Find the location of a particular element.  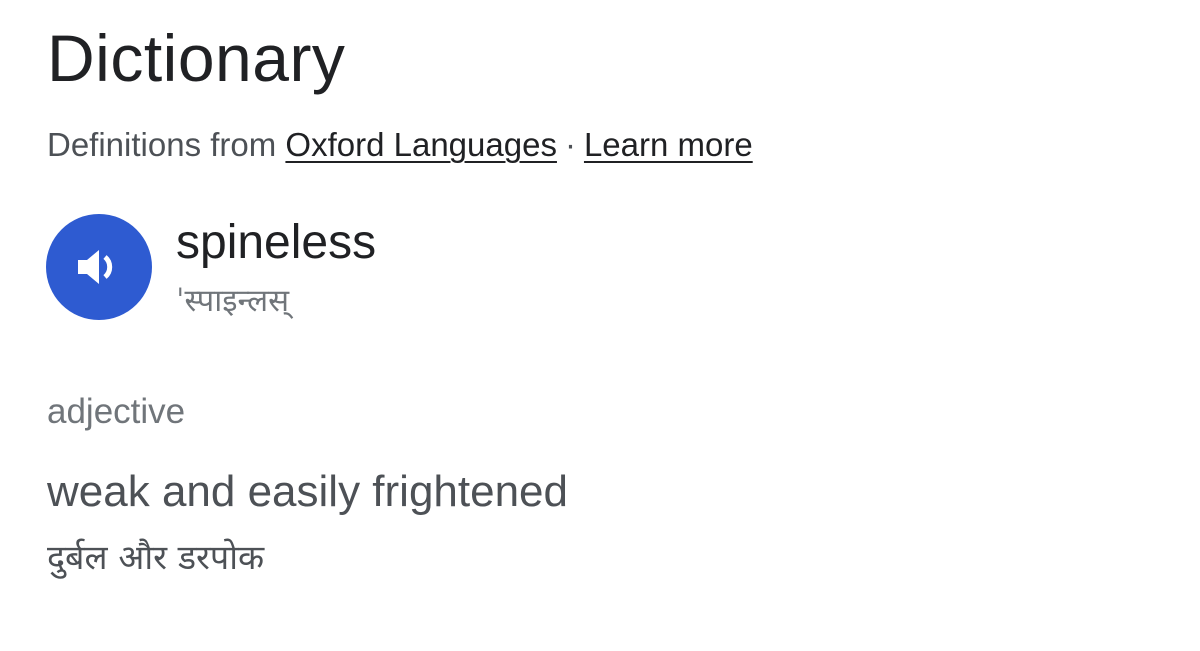

phonetic-transcription: ˈस्पाइन्लस् is located at coordinates (233, 301).